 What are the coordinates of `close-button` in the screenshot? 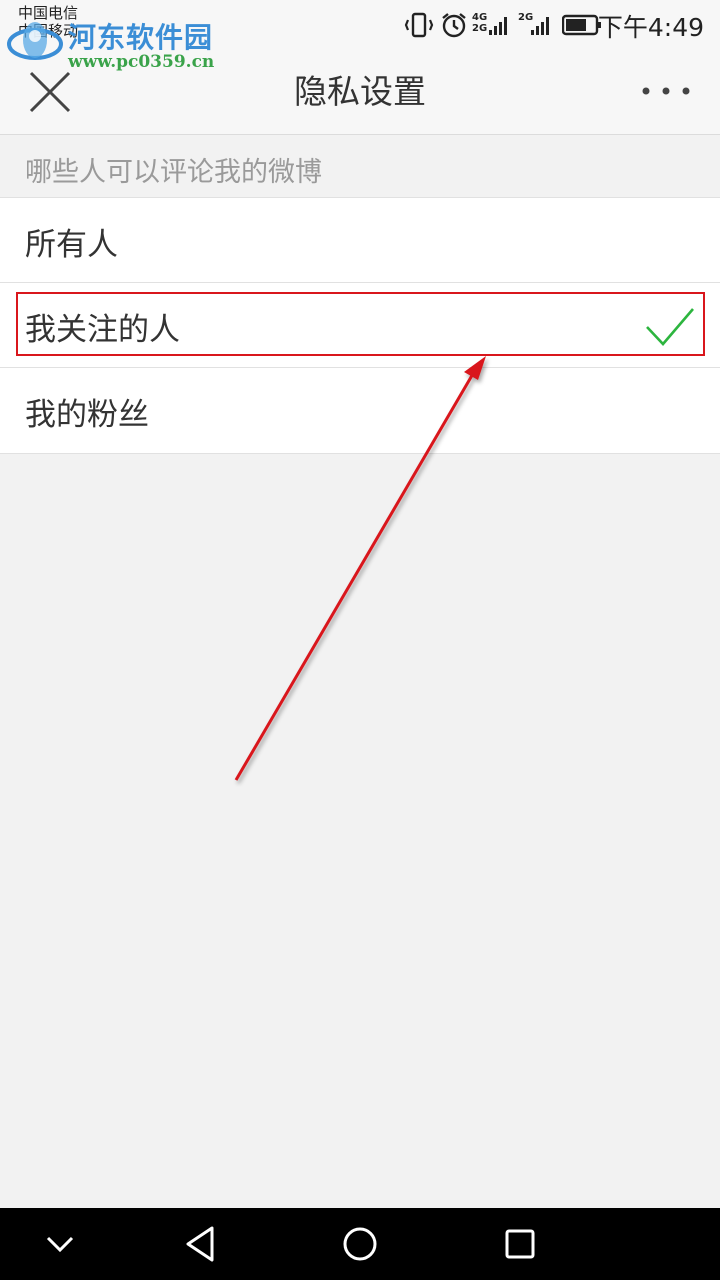 It's located at (50, 92).